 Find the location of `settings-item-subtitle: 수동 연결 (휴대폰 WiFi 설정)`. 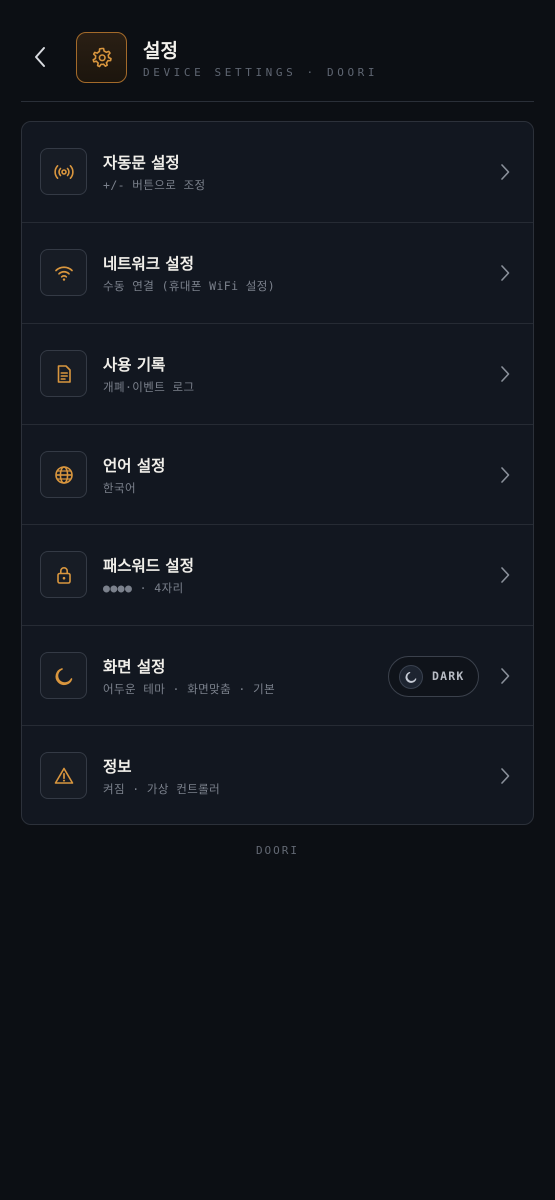

settings-item-subtitle: 수동 연결 (휴대폰 WiFi 설정) is located at coordinates (189, 286).